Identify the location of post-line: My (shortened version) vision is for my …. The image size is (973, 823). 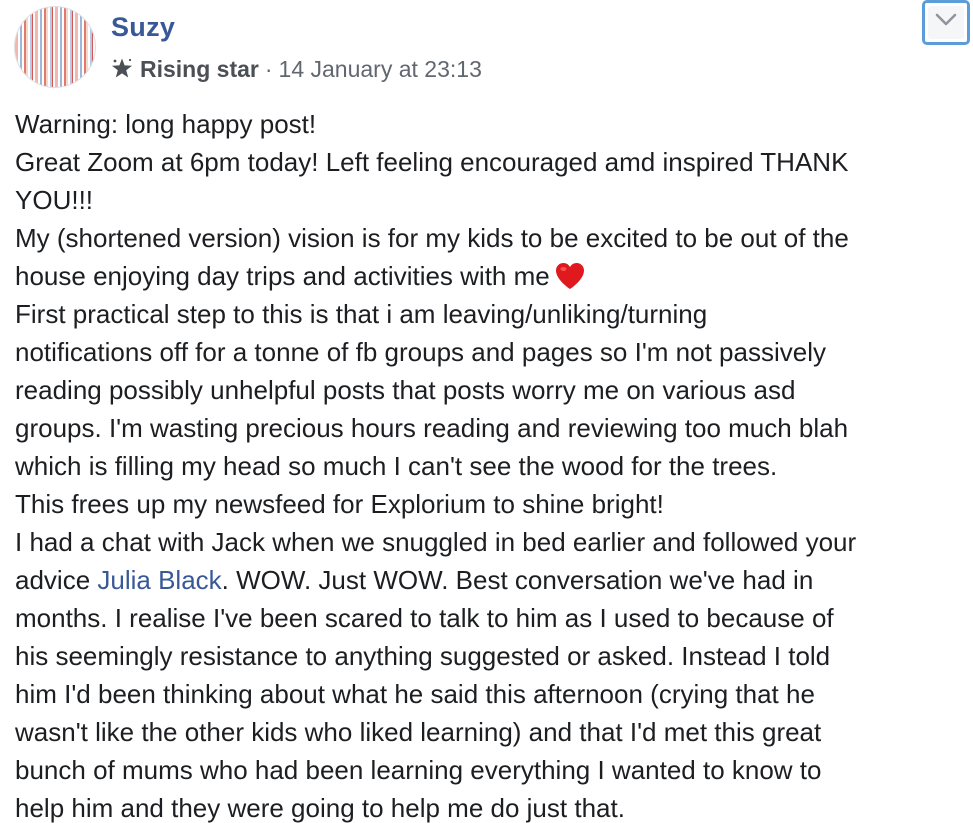
(432, 238).